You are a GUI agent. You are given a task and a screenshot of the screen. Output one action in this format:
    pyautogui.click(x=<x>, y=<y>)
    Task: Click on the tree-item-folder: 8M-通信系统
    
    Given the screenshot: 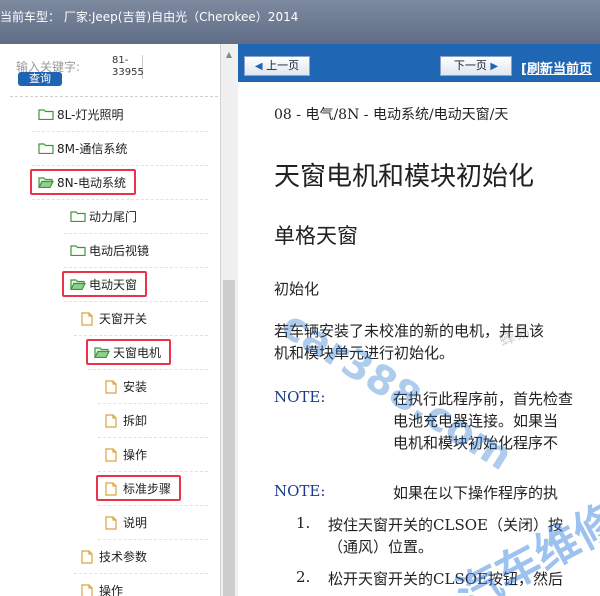 What is the action you would take?
    pyautogui.click(x=82, y=148)
    